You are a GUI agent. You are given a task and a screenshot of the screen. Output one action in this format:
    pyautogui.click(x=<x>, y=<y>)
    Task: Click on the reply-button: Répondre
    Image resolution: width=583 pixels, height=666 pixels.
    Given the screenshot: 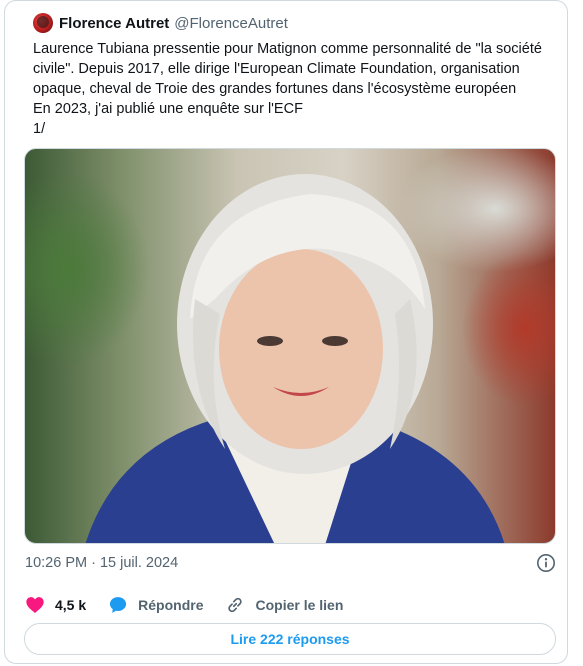 What is the action you would take?
    pyautogui.click(x=155, y=605)
    